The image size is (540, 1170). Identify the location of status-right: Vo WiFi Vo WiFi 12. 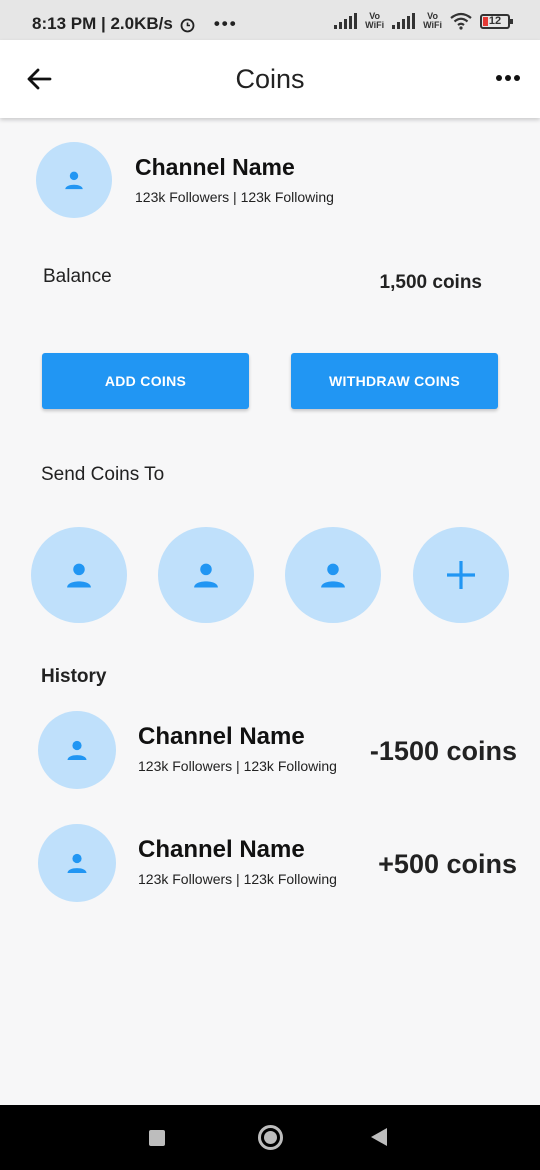
(423, 20).